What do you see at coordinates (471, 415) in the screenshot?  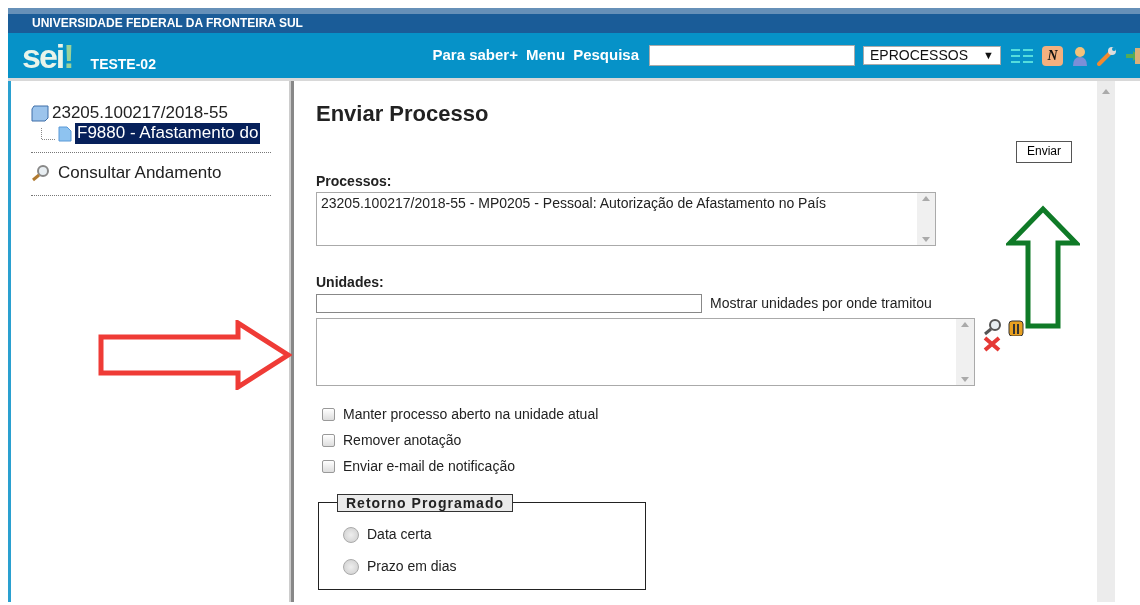 I see `checkbox-label: Manter processo aberto na unidade atual` at bounding box center [471, 415].